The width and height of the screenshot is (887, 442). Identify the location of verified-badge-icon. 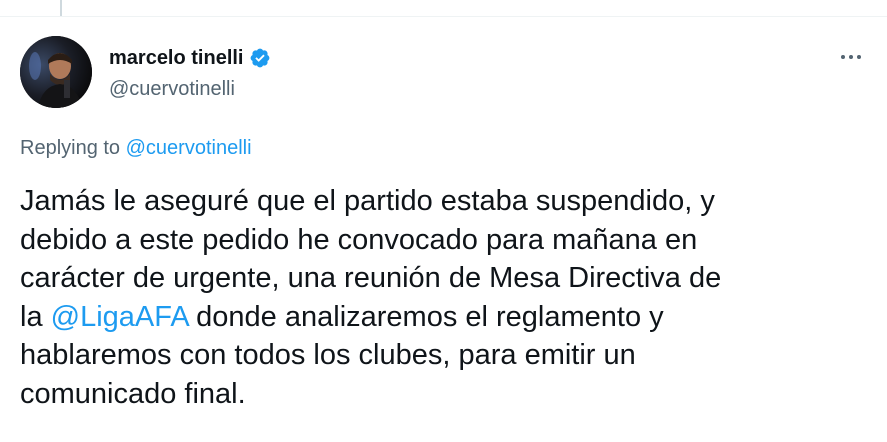
(259, 58).